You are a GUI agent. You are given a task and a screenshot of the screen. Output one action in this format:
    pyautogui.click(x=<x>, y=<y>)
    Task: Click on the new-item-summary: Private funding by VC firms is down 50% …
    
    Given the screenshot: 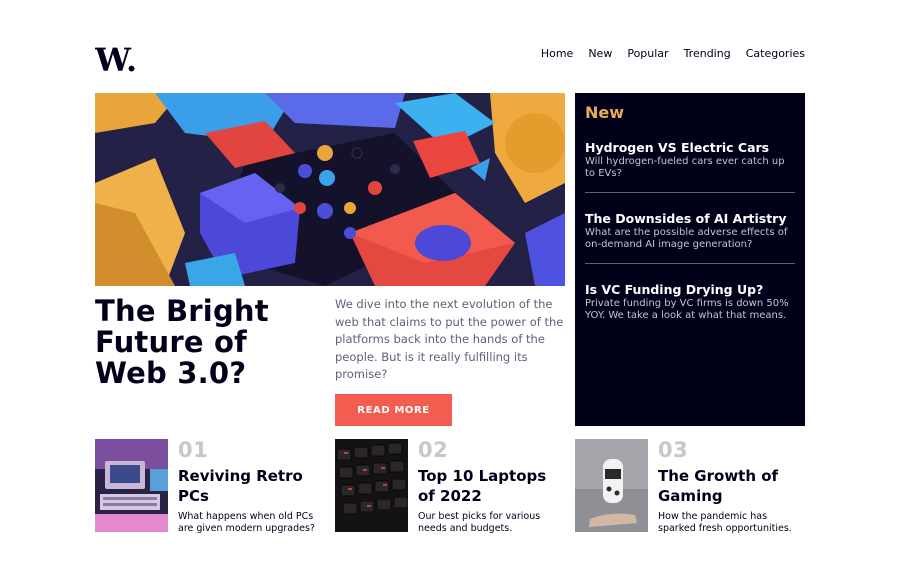 What is the action you would take?
    pyautogui.click(x=687, y=309)
    